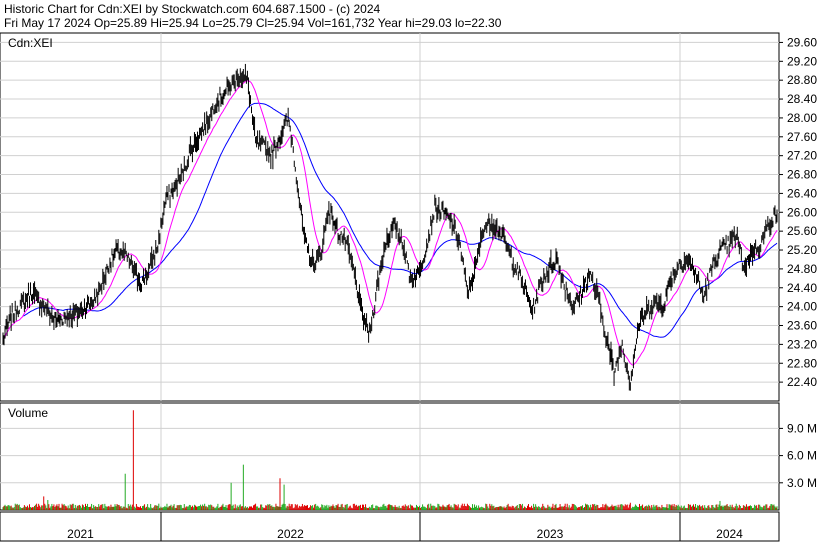  Describe the element at coordinates (802, 99) in the screenshot. I see `price-tick-label: 28.40` at that location.